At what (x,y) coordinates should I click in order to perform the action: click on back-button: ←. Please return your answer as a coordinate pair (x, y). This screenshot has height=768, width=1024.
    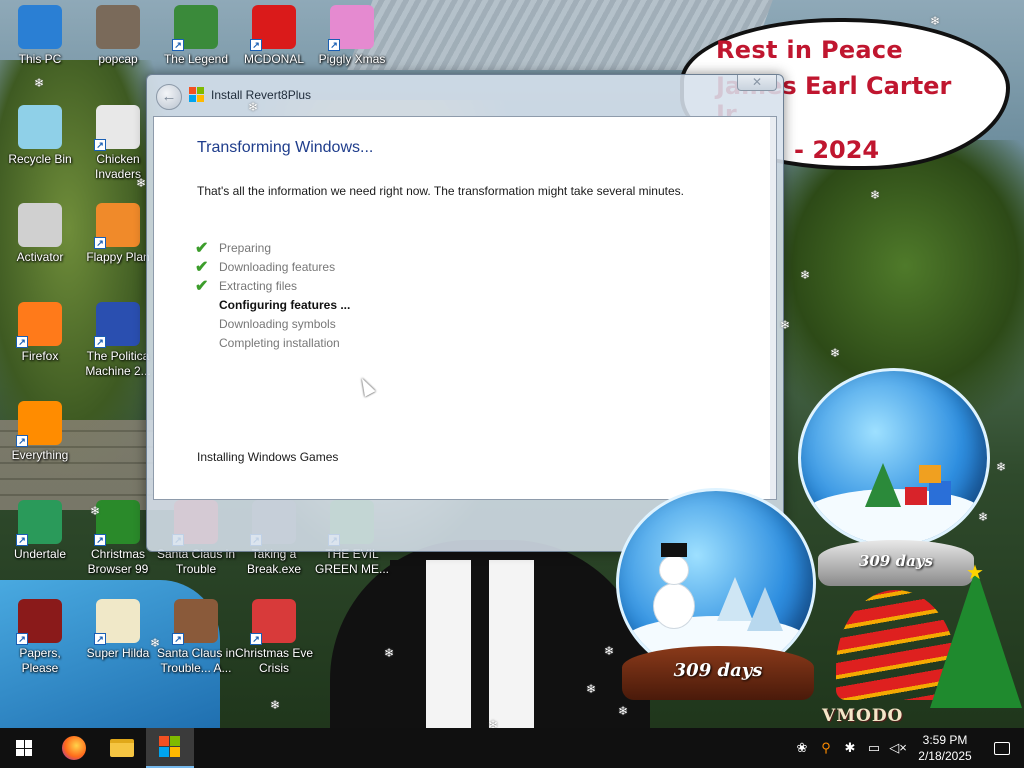
    Looking at the image, I should click on (169, 97).